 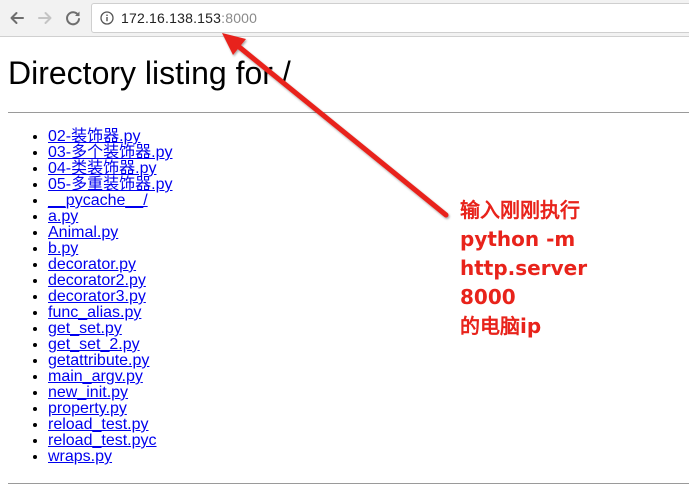 I want to click on url-port: :8000, so click(x=239, y=18).